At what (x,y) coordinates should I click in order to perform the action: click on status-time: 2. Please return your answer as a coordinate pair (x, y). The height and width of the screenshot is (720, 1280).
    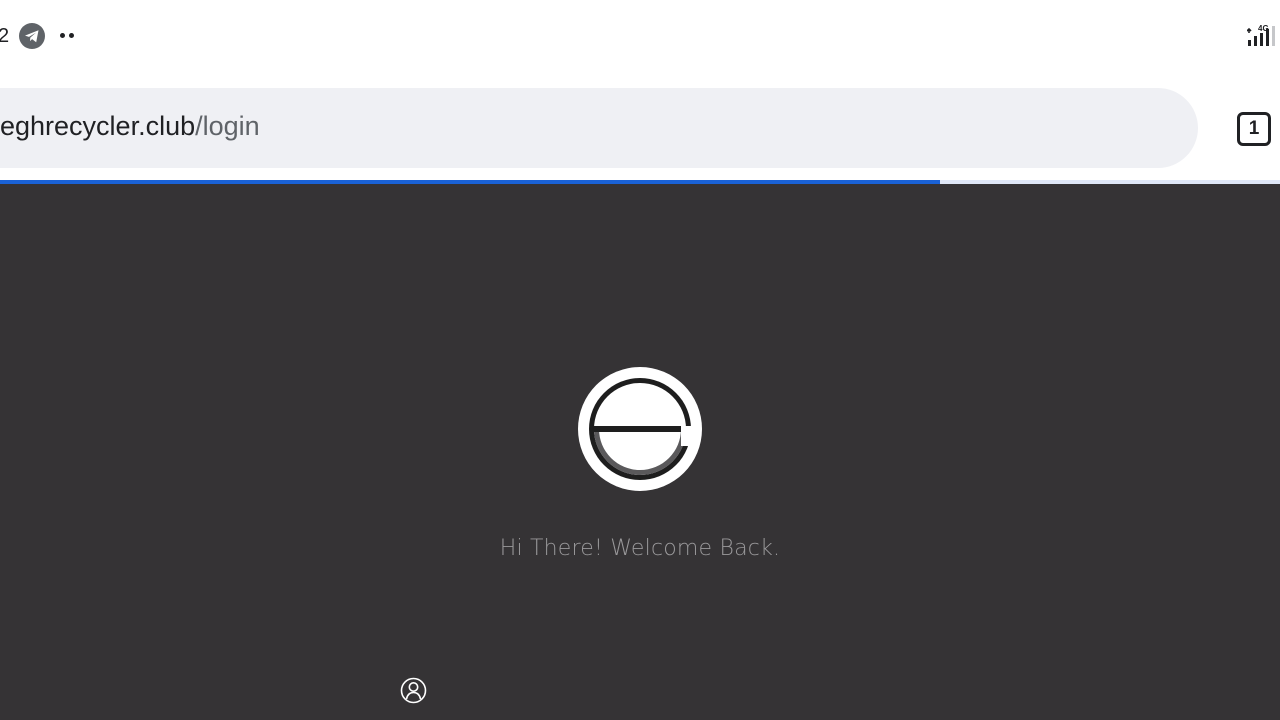
    Looking at the image, I should click on (5, 36).